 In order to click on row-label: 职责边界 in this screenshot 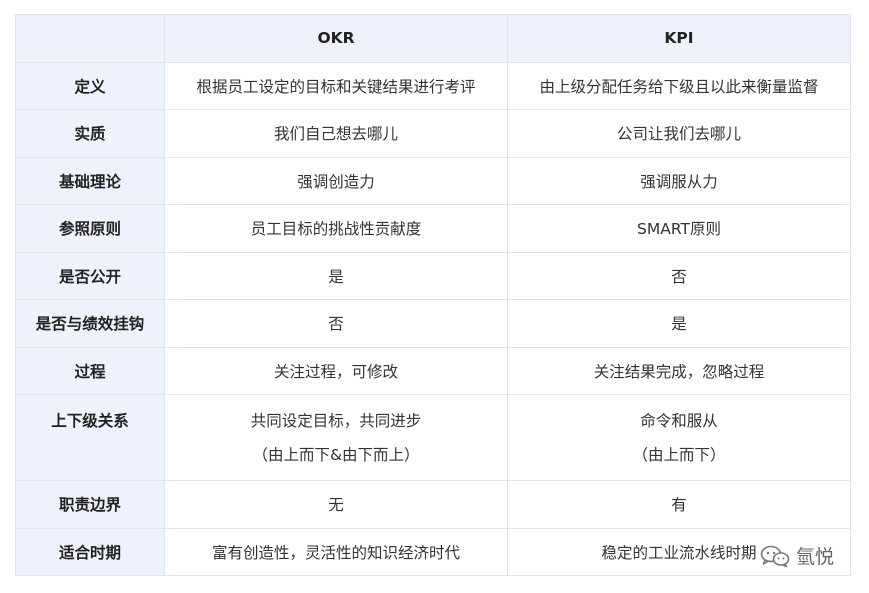, I will do `click(90, 504)`.